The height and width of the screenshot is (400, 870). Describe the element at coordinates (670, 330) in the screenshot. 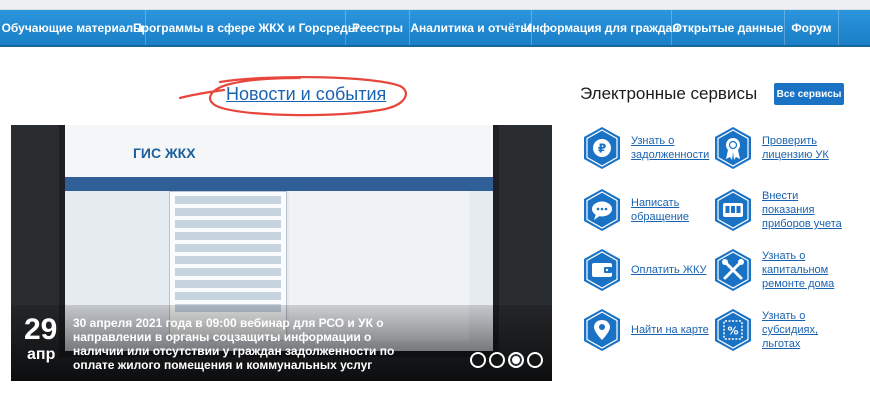

I see `service-map-label: Найти на карте` at that location.